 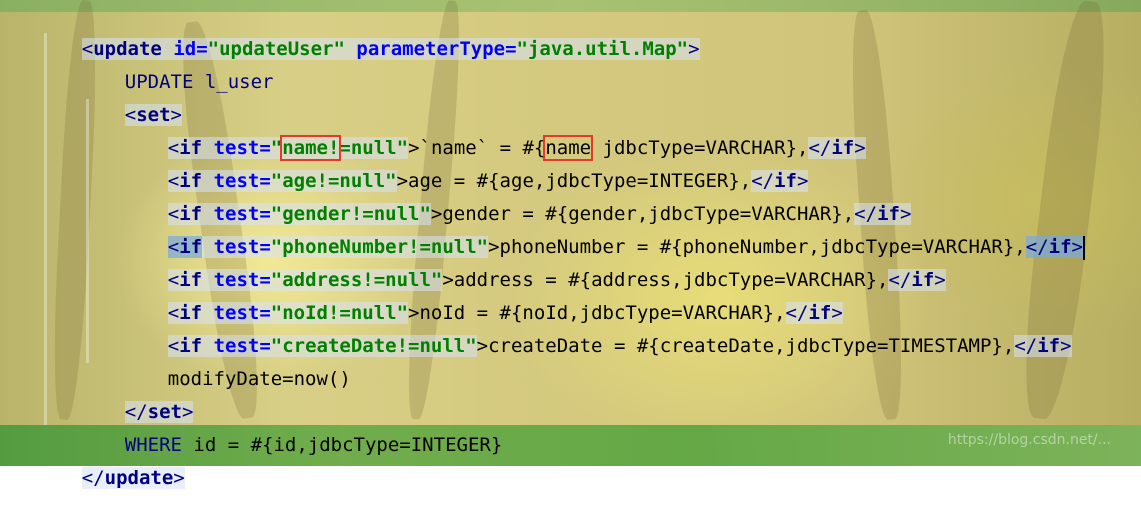 I want to click on code-line-12: </set>, so click(x=136, y=393).